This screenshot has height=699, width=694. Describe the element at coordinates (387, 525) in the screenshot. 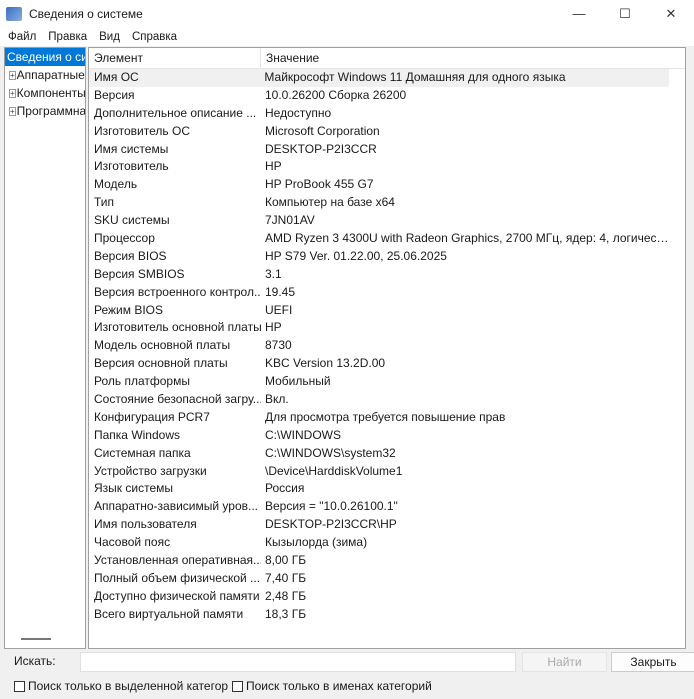

I see `table-row: Имя пользователя DESKTOP-P2I3CCR\HP` at that location.